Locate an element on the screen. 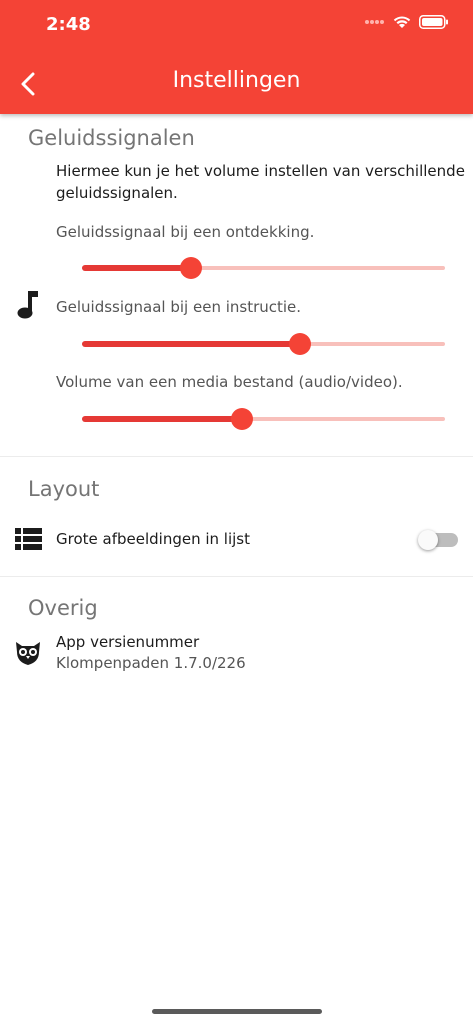 Image resolution: width=473 pixels, height=1024 pixels. wifi-icon is located at coordinates (402, 22).